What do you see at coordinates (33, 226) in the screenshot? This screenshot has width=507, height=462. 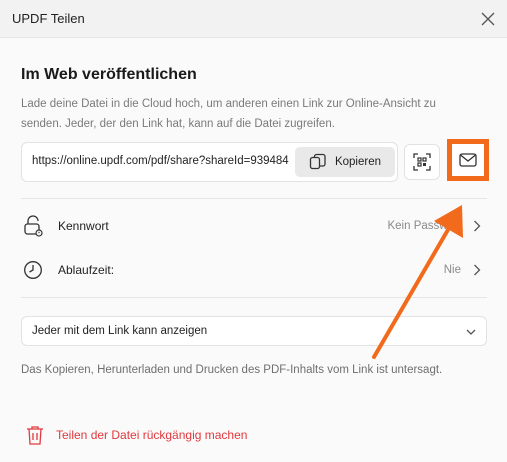 I see `lock-icon` at bounding box center [33, 226].